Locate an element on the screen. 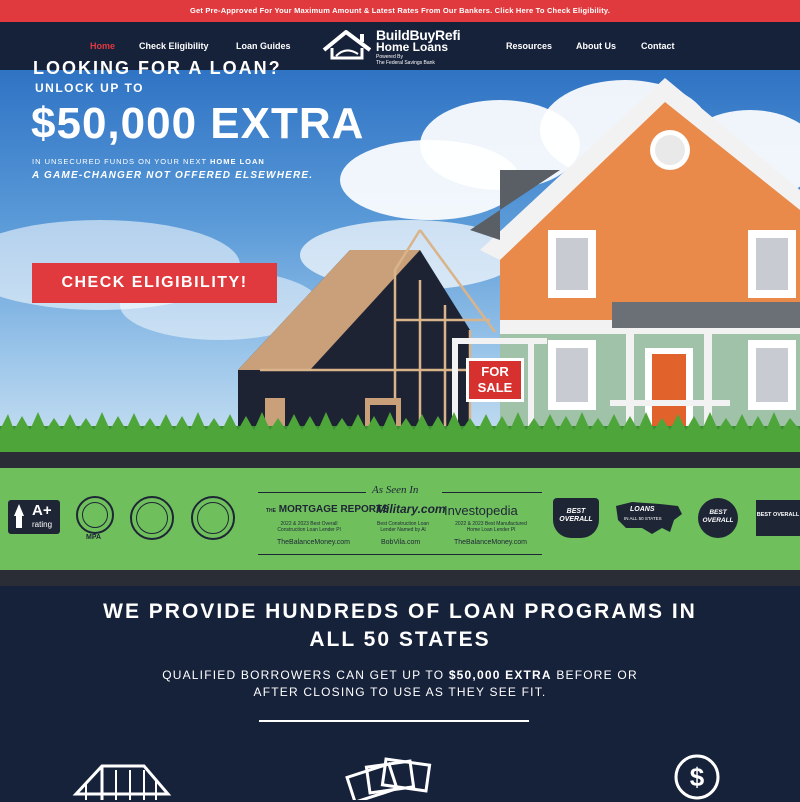 The height and width of the screenshot is (802, 800). as-seen-in-label: As Seen In is located at coordinates (395, 490).